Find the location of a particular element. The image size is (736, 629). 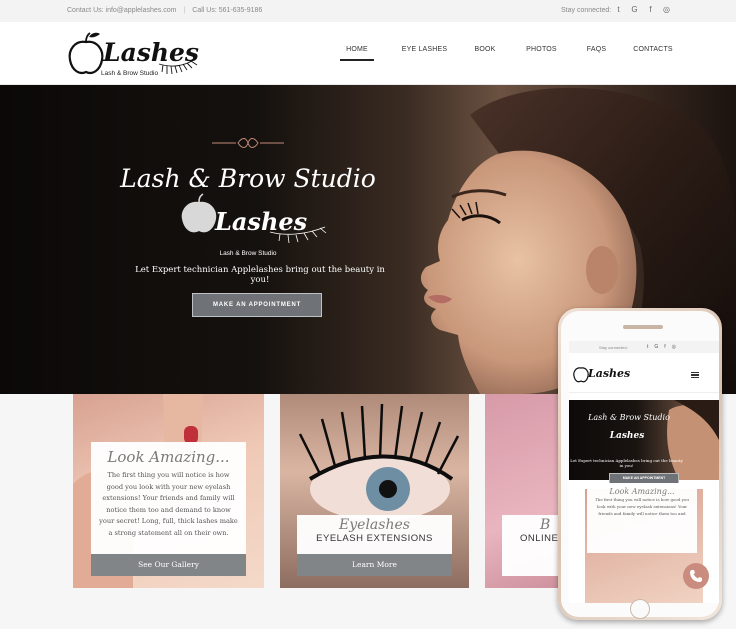

see-gallery-button: See Our Gallery is located at coordinates (168, 565).